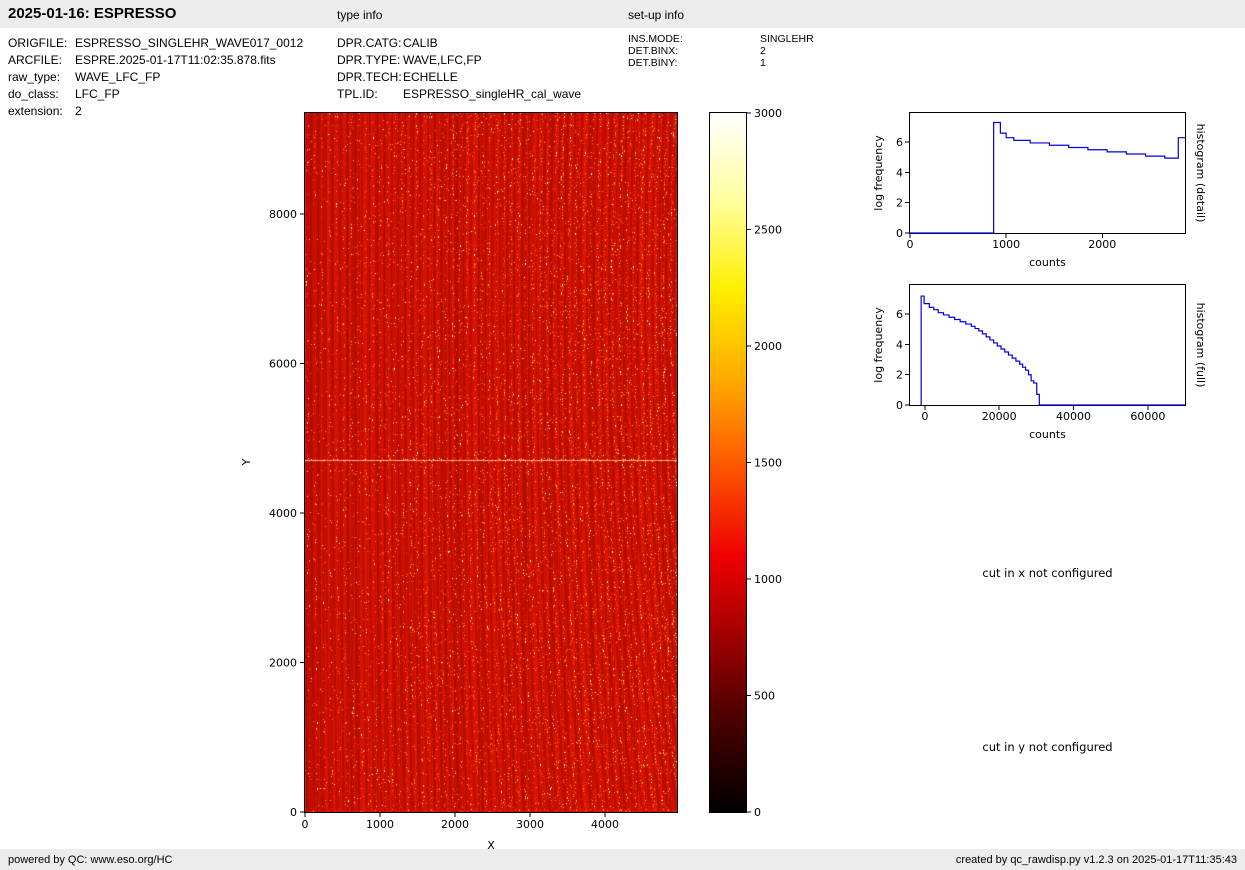 This screenshot has width=1245, height=870. I want to click on info-label: extension:, so click(35, 111).